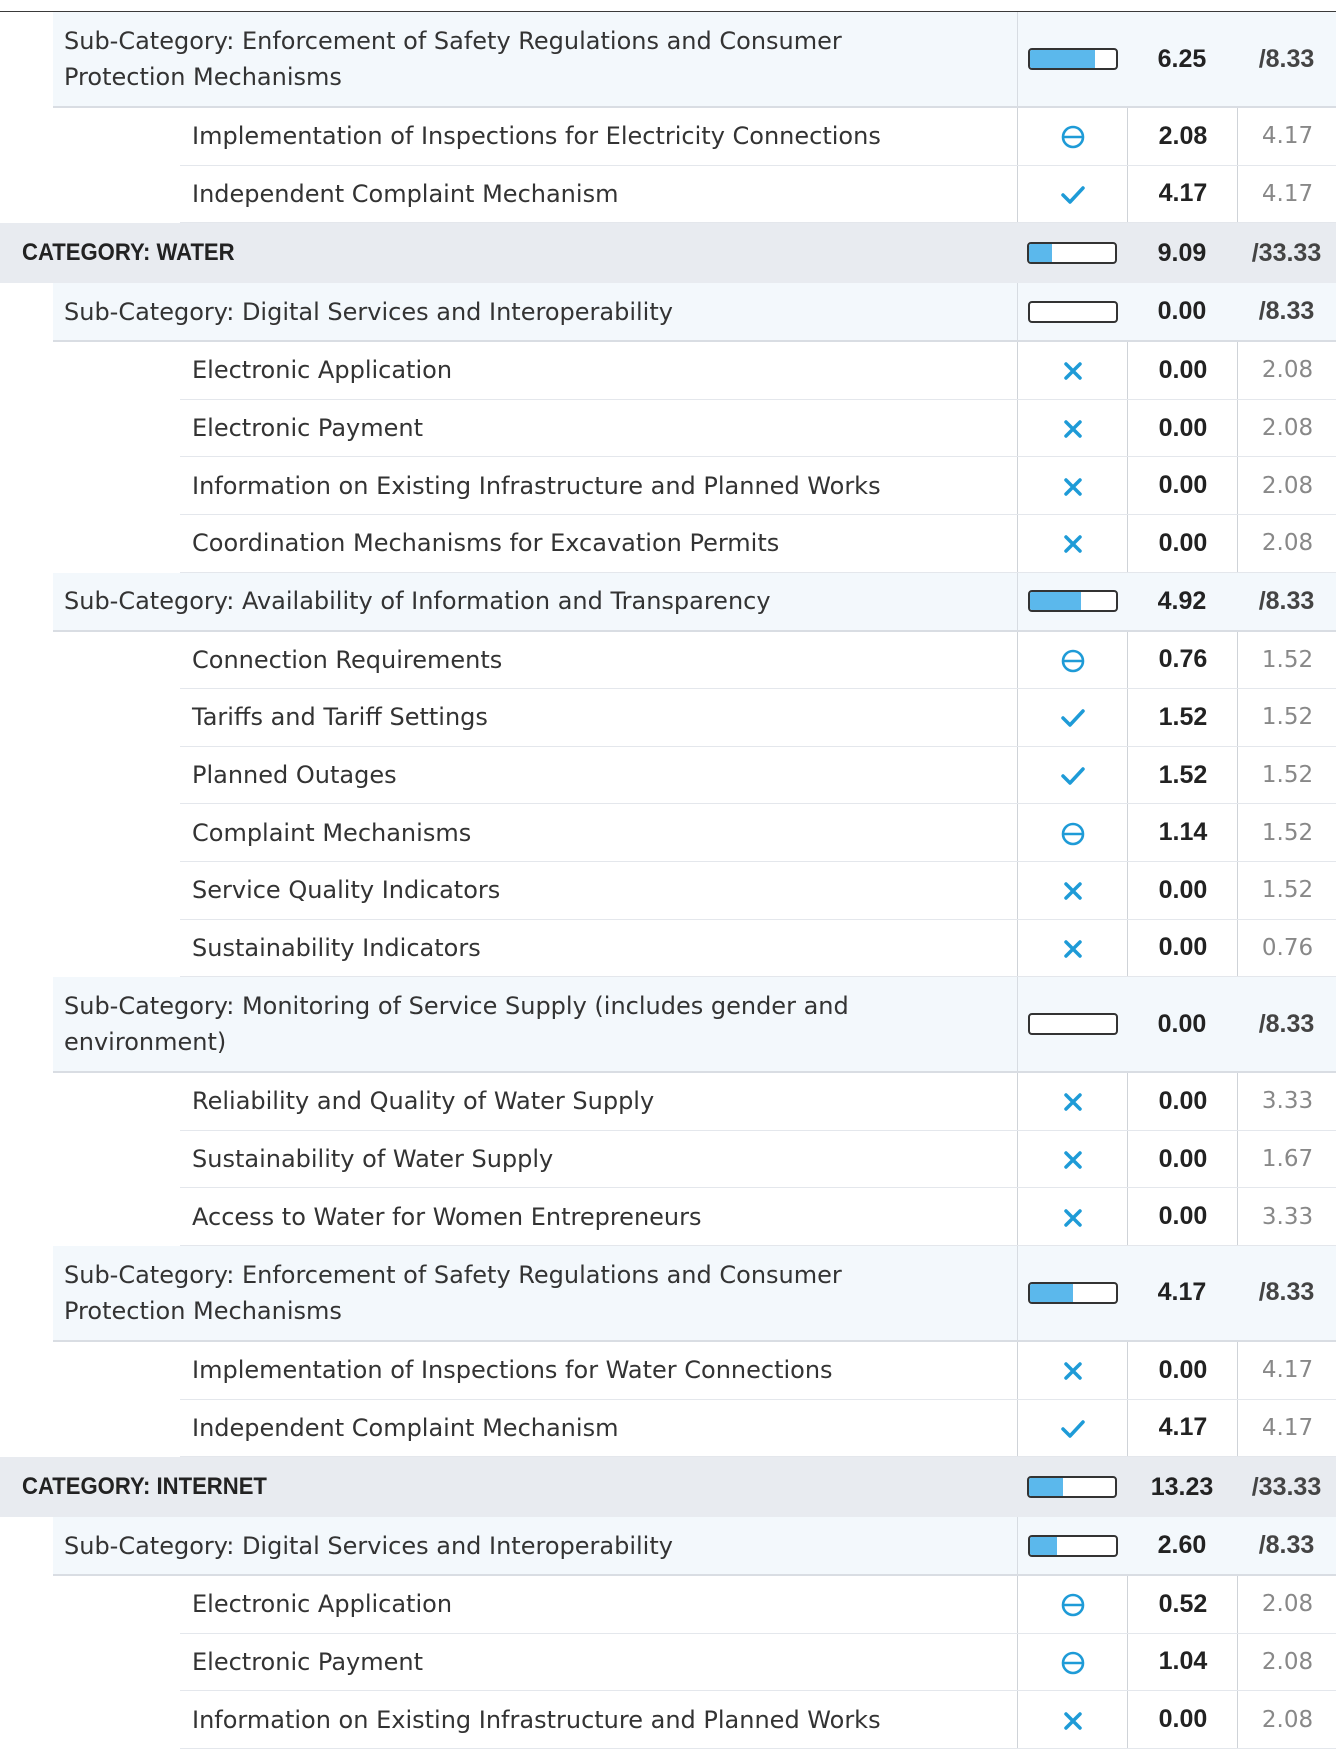  Describe the element at coordinates (758, 428) in the screenshot. I see `indicator-row: Electronic Payment 0.00 2.08` at that location.